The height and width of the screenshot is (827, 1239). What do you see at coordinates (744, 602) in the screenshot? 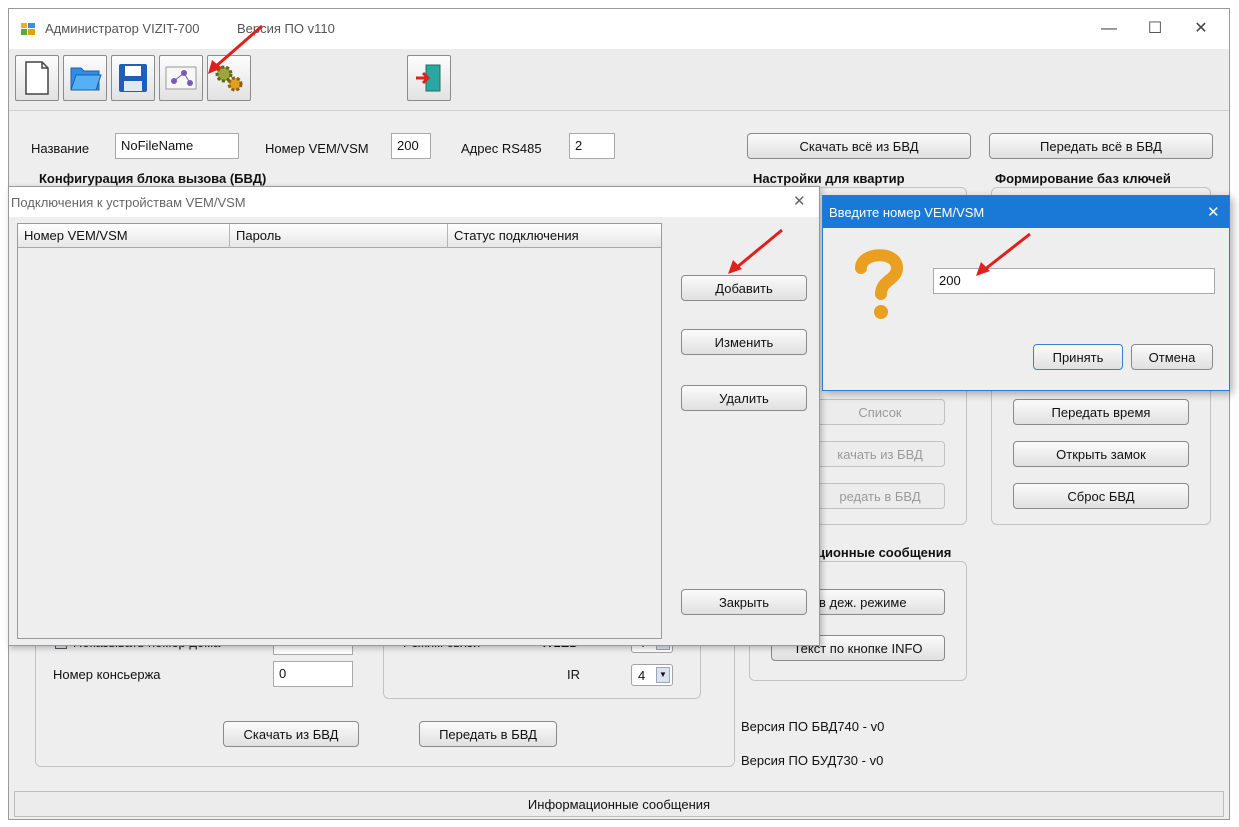
I see `close-dialog-button: Закрыть` at bounding box center [744, 602].